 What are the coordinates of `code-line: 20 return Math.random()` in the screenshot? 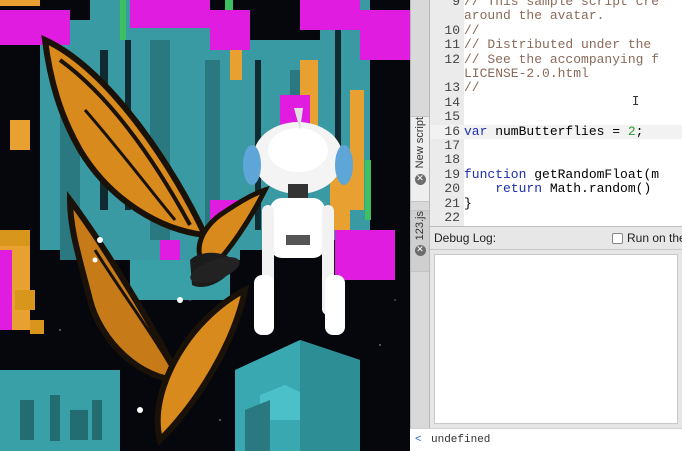 It's located at (556, 189).